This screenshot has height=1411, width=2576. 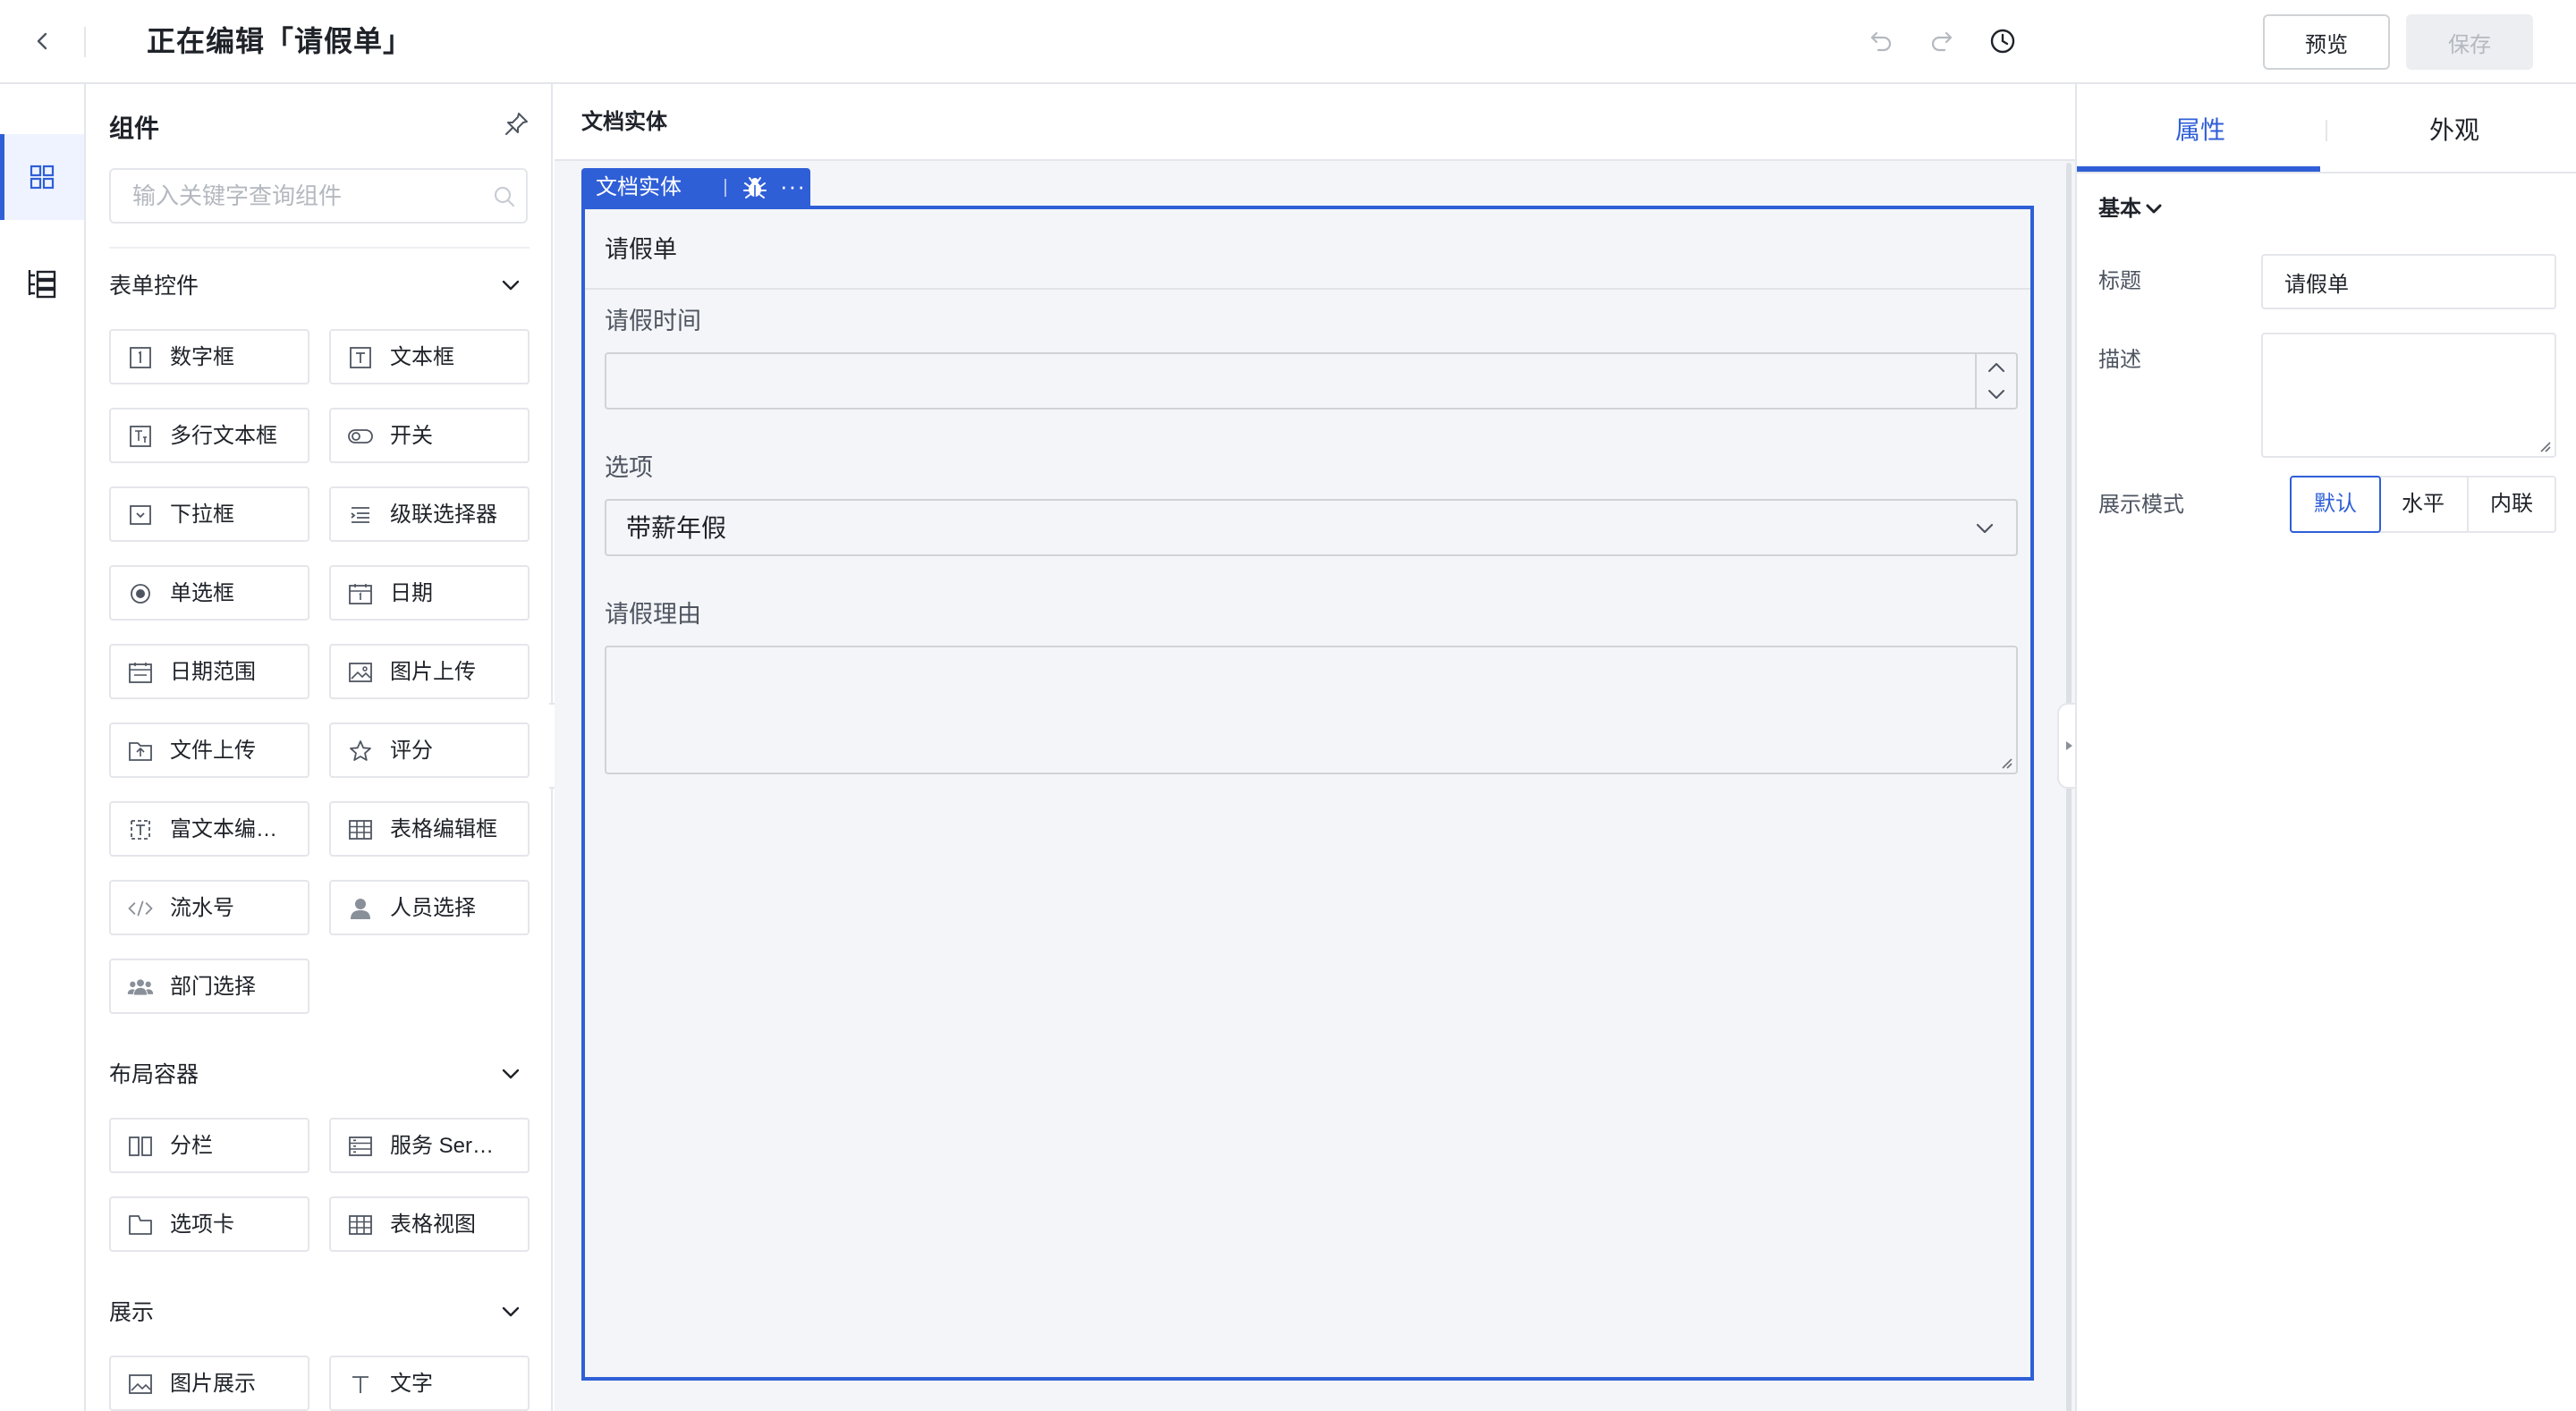 I want to click on selected-entity-tag: 文档实体 ···, so click(x=695, y=187).